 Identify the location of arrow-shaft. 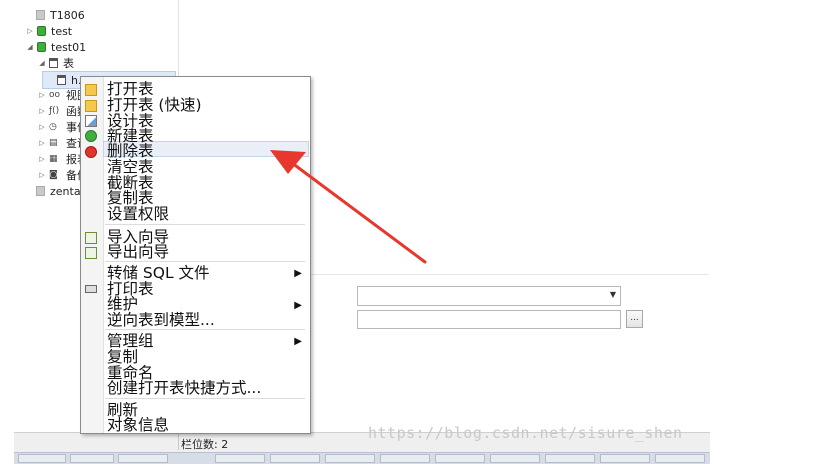
(358, 212).